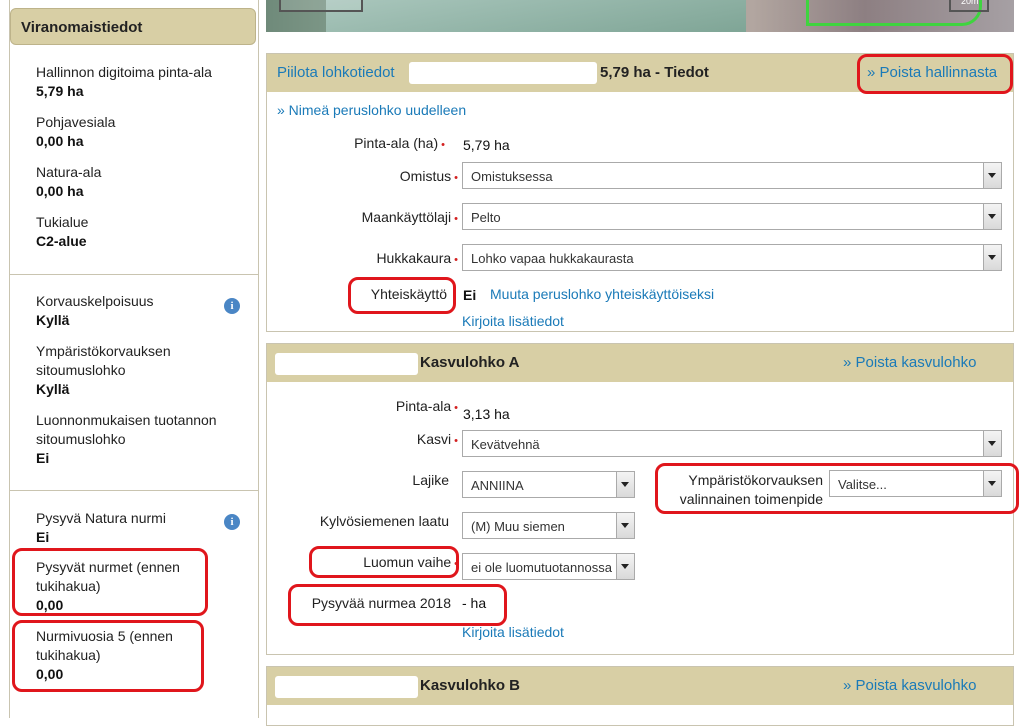 The image size is (1024, 726). What do you see at coordinates (408, 294) in the screenshot?
I see `shared-use-label: Yhteiskäyttö` at bounding box center [408, 294].